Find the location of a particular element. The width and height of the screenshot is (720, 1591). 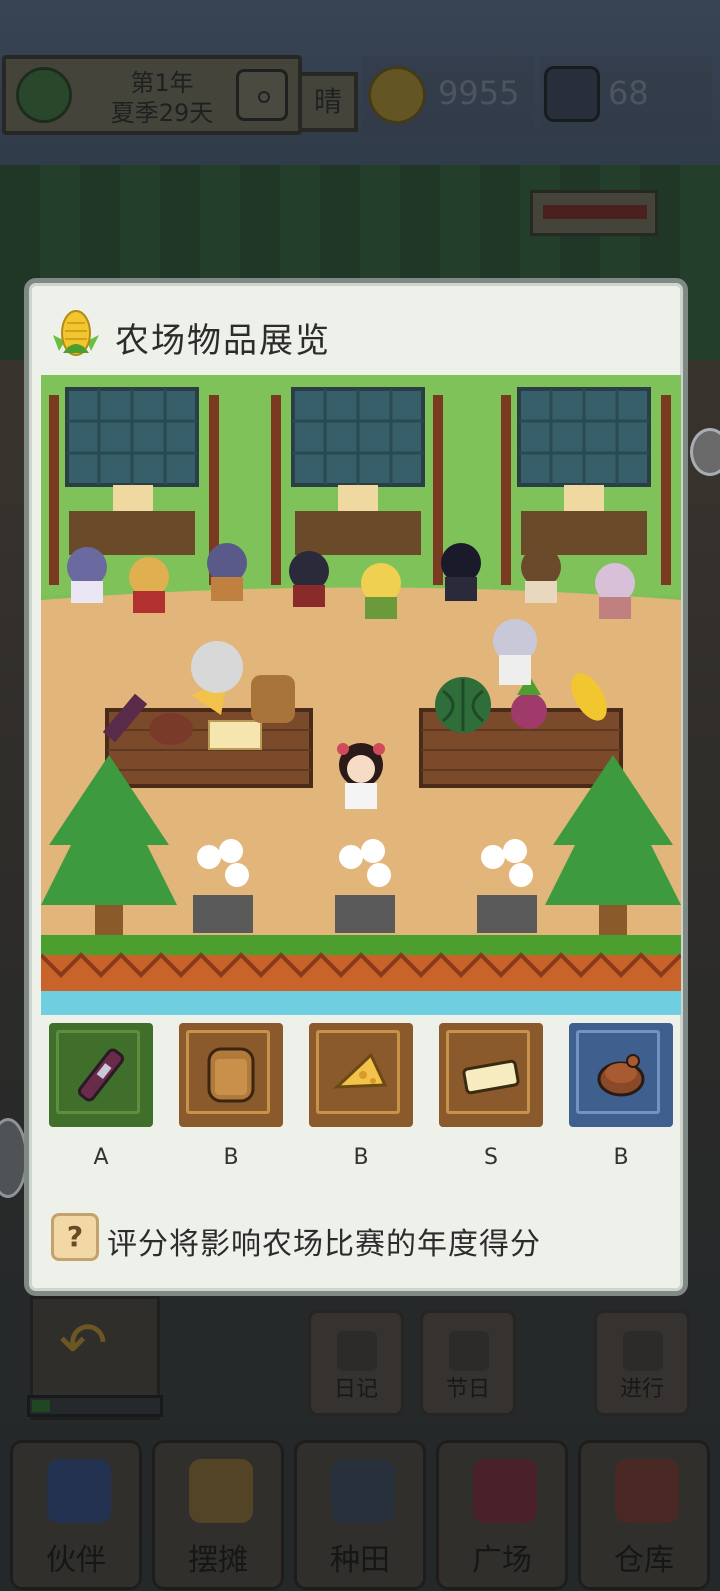

bread-icon is located at coordinates (231, 1075).